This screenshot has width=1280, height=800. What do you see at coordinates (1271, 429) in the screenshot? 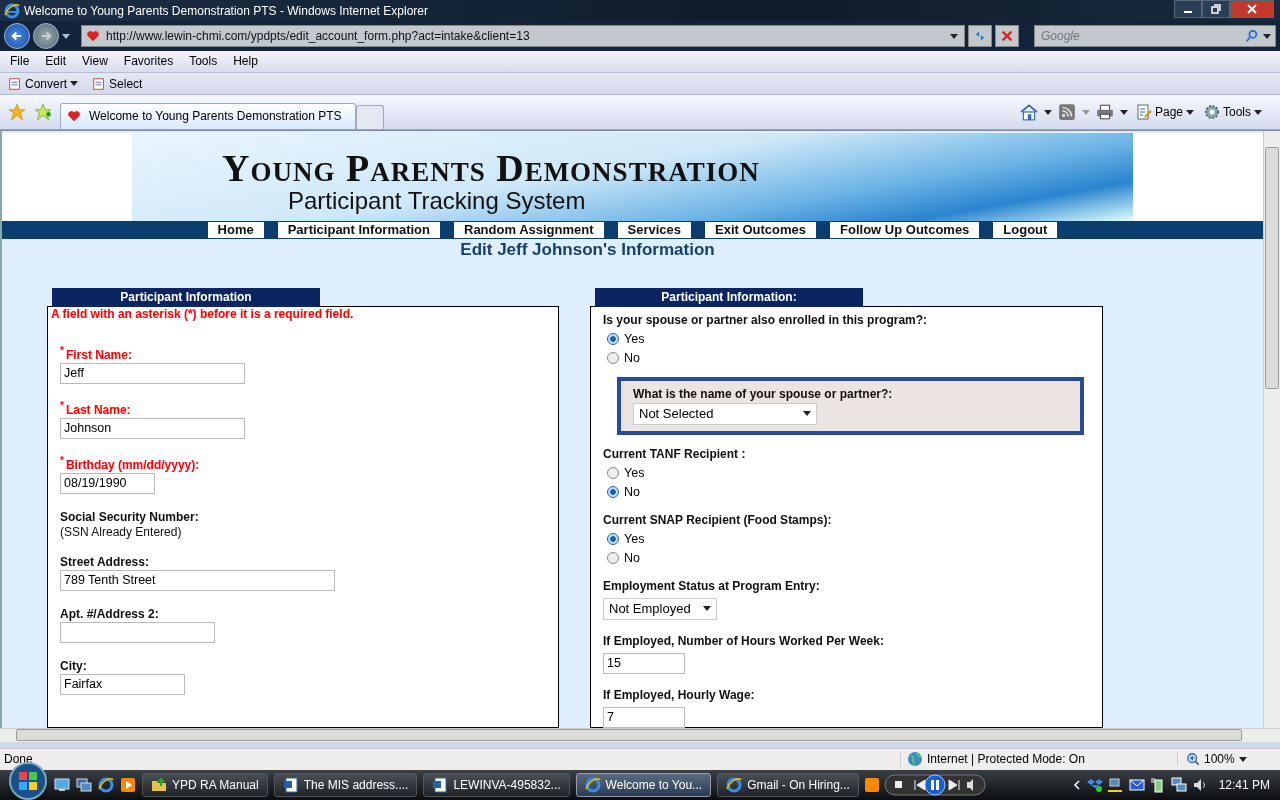
I see `vertical-scrollbar` at bounding box center [1271, 429].